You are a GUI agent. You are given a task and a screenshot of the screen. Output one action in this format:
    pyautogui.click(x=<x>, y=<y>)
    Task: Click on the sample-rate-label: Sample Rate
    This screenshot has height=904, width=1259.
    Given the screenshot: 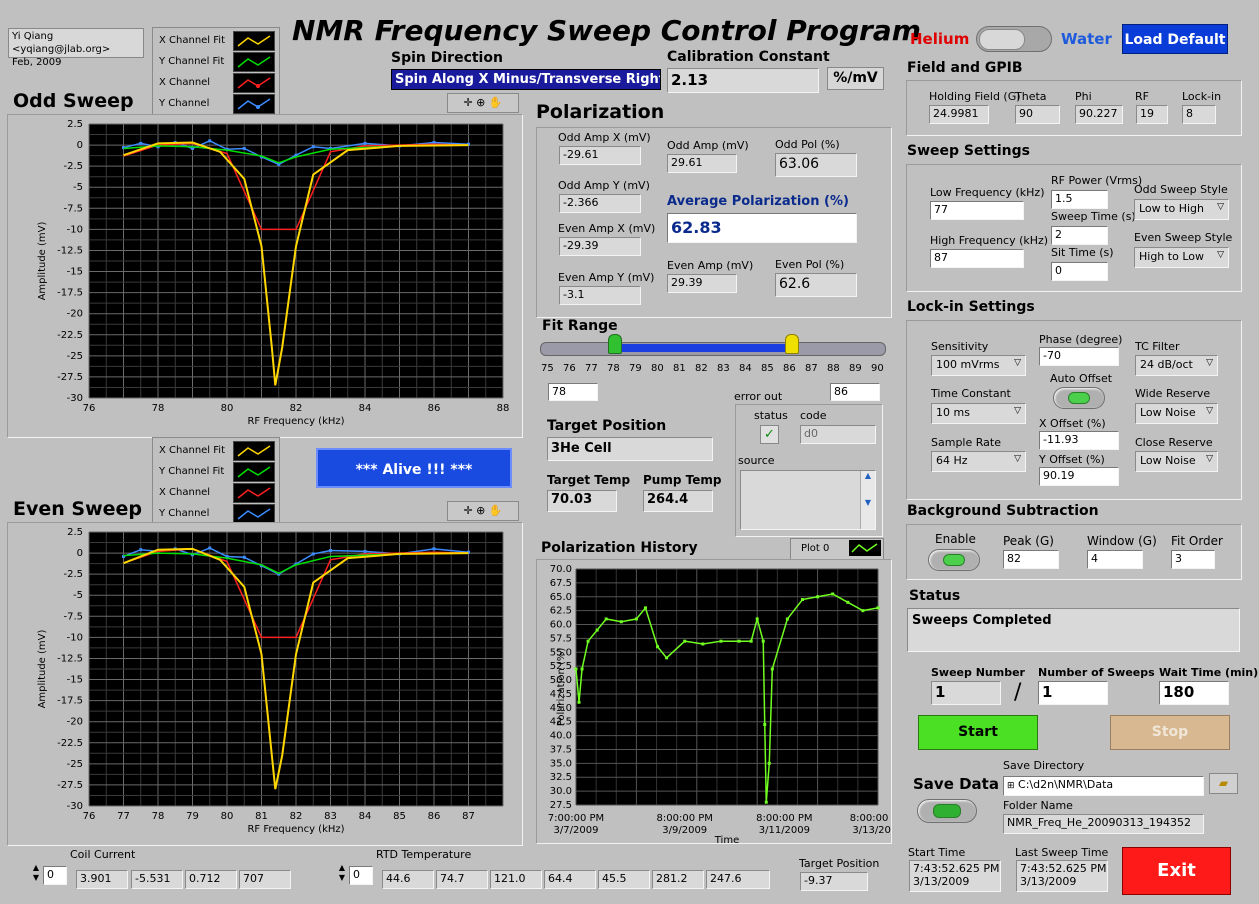 What is the action you would take?
    pyautogui.click(x=966, y=442)
    